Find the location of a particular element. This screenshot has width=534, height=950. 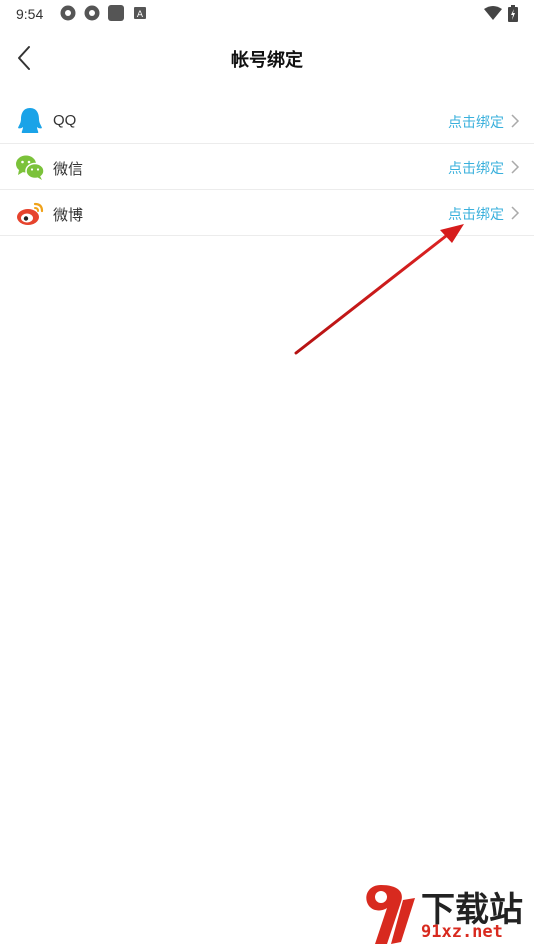

watermark: 下载站 91xz.net is located at coordinates (446, 915).